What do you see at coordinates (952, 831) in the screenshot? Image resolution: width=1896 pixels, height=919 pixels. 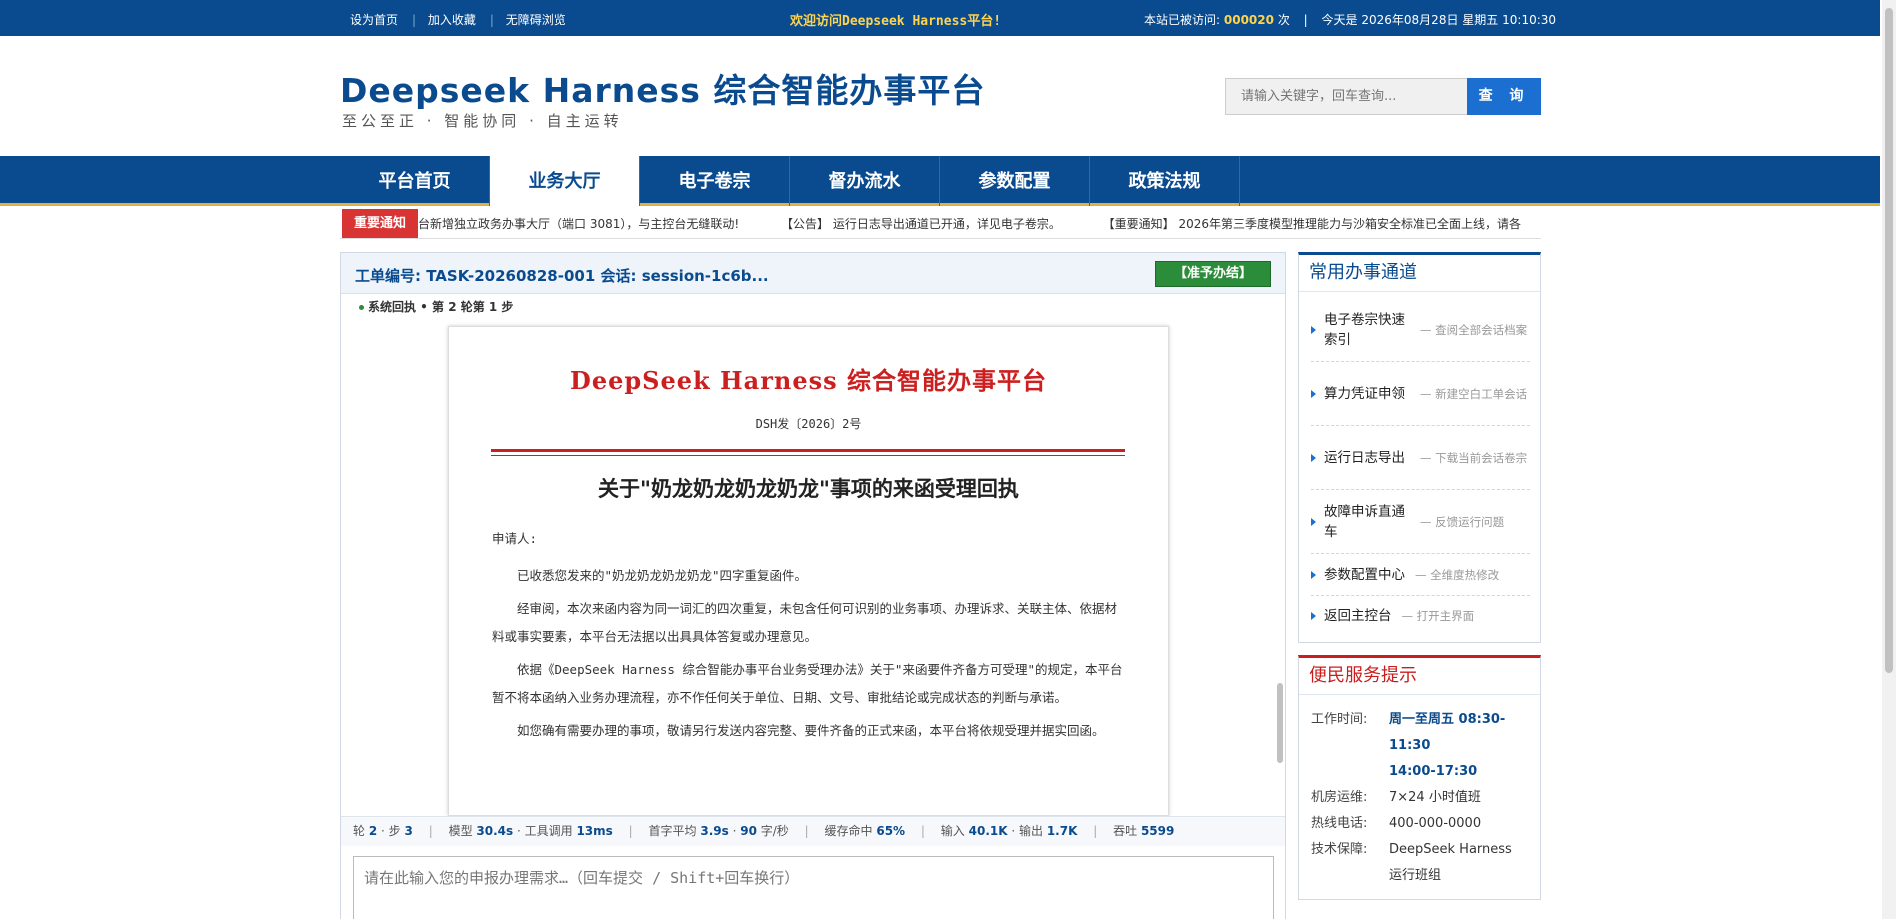 I see `metric-input-label: 输入` at bounding box center [952, 831].